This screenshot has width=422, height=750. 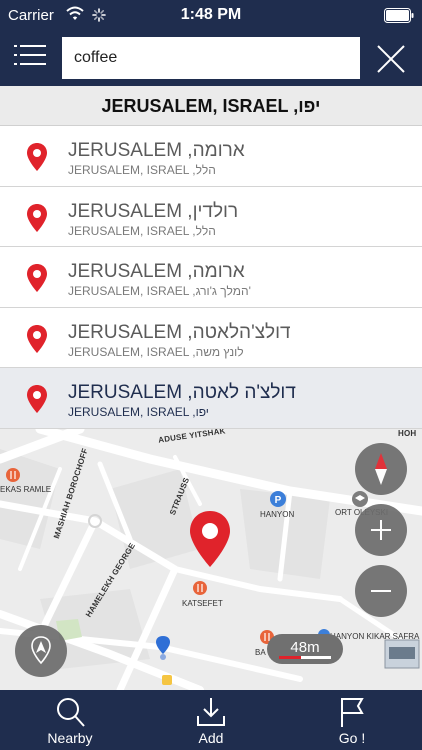 I want to click on result-item: JERUSALEM ,רולדין JERUSALEM, ISRAEL ,הלל, so click(x=211, y=217).